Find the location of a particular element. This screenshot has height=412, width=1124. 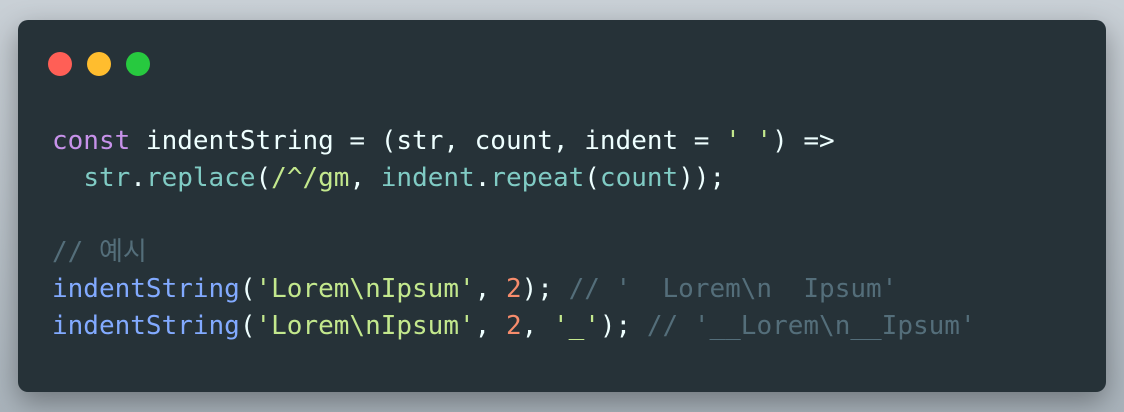

code-token: /^/gm is located at coordinates (310, 178).